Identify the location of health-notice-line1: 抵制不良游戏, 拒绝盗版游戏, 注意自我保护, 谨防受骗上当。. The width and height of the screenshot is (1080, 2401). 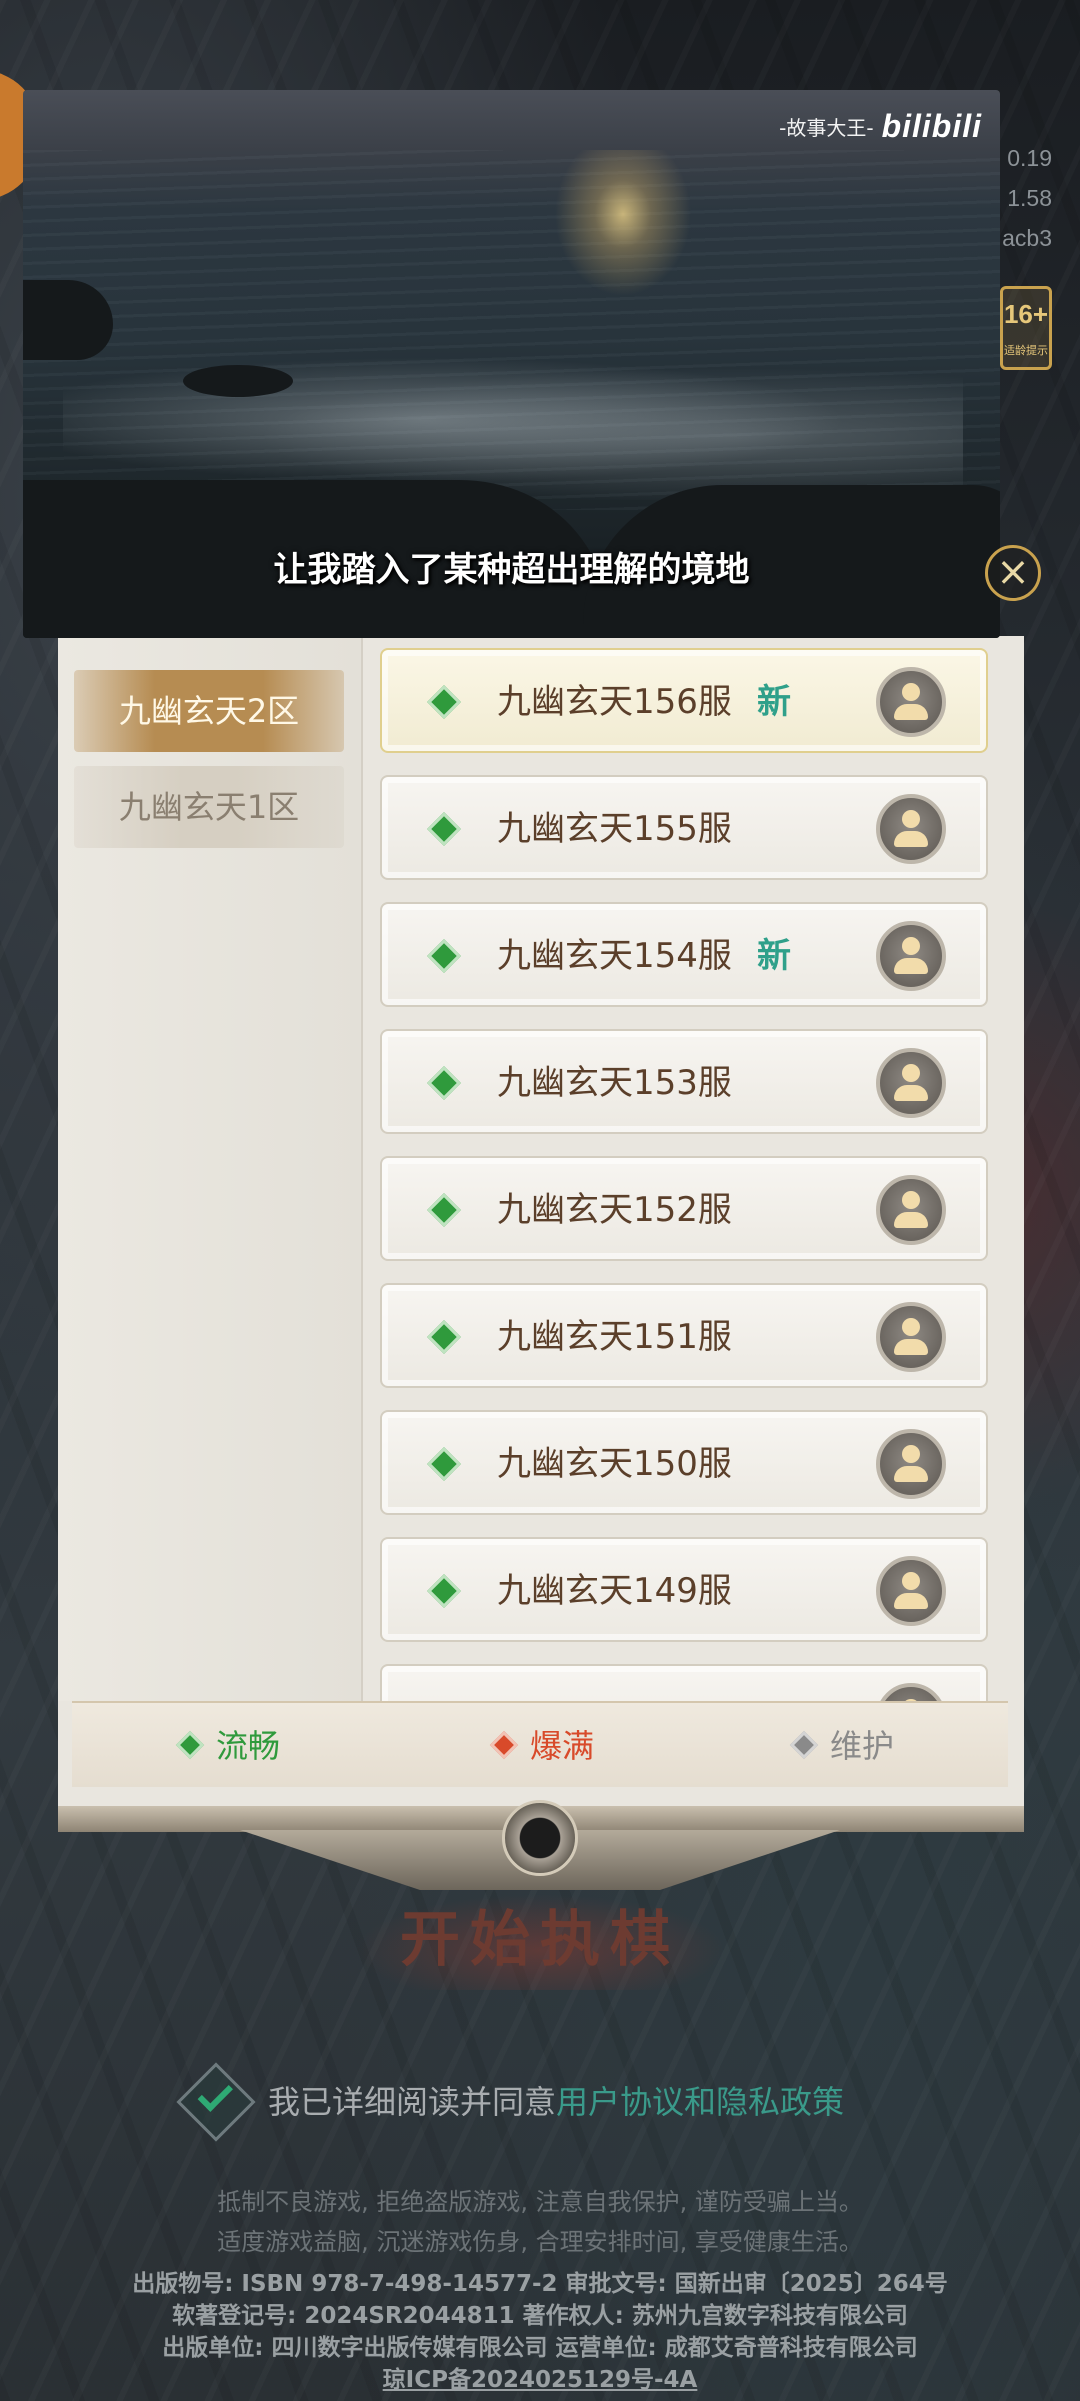
(540, 2202).